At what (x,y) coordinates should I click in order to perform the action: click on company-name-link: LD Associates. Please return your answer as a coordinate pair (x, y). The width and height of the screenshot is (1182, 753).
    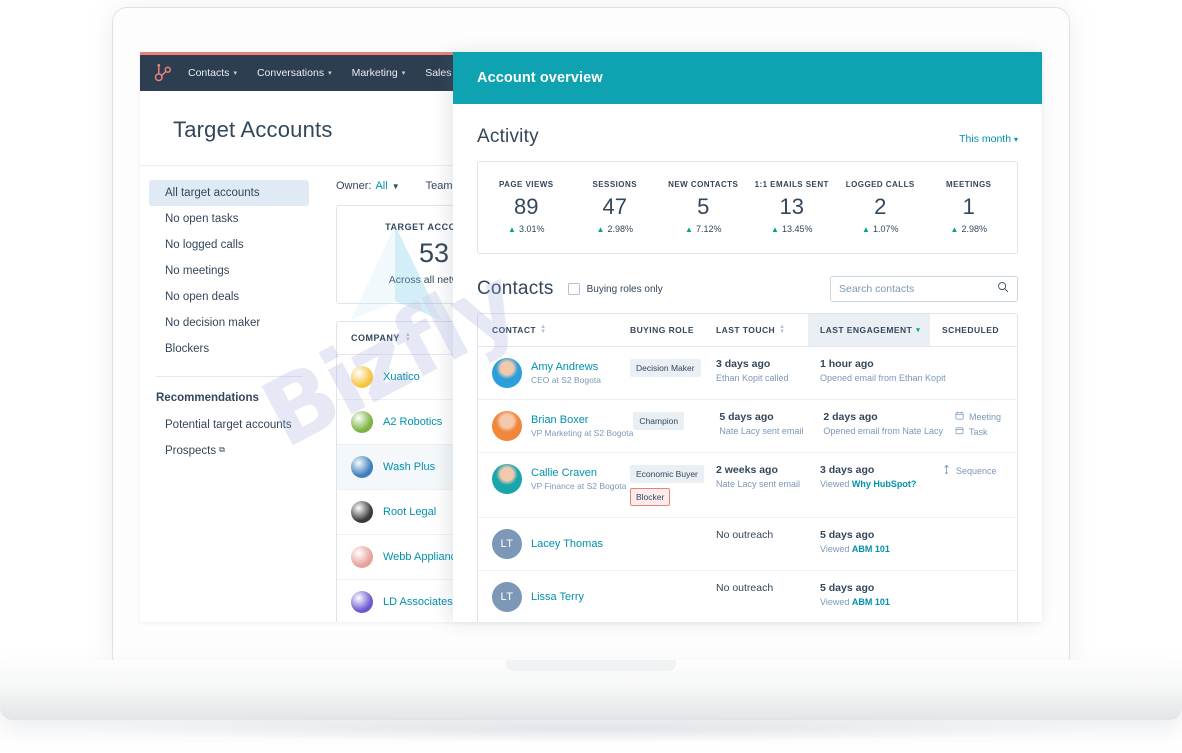
    Looking at the image, I should click on (418, 602).